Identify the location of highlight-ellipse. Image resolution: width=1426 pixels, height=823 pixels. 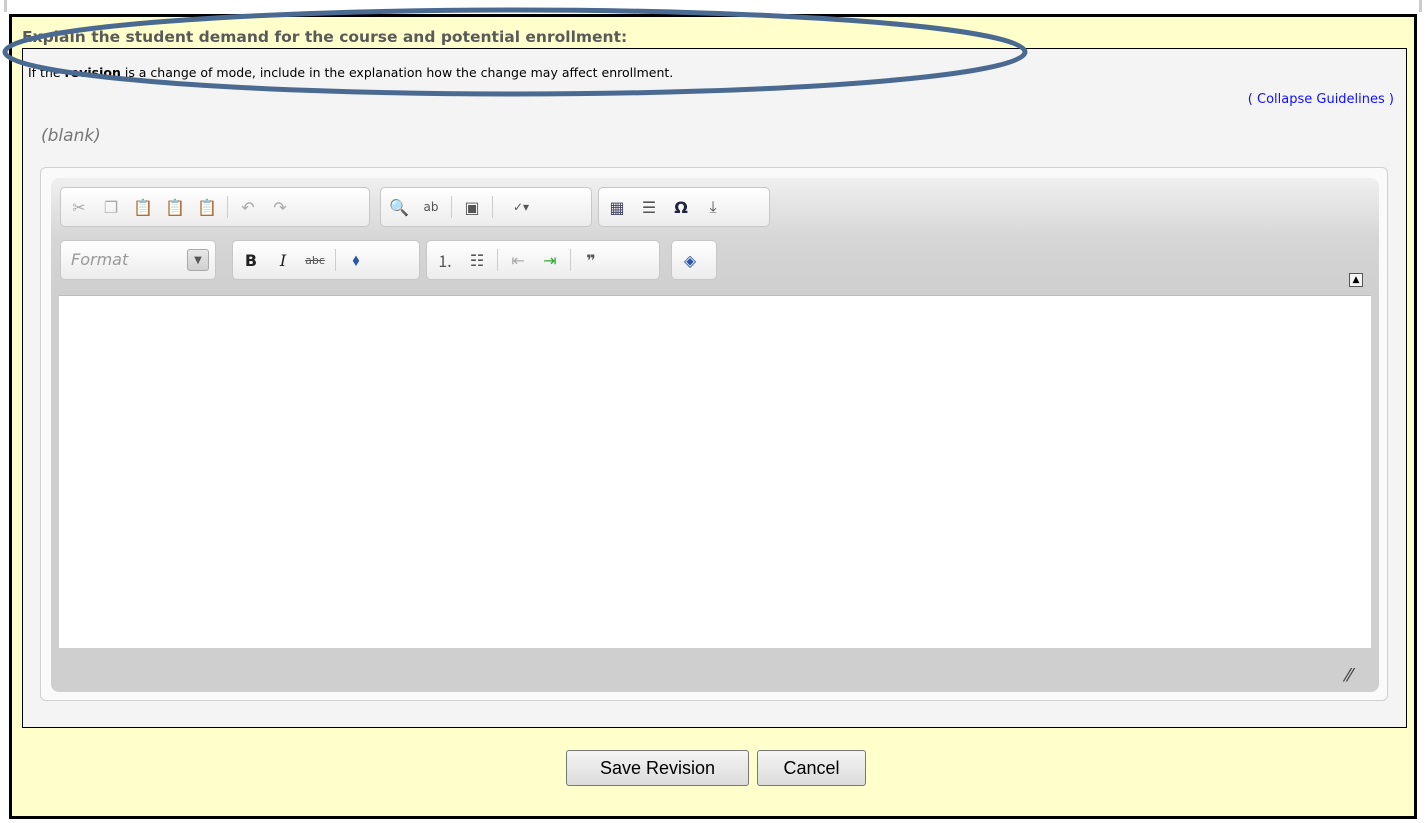
(515, 52).